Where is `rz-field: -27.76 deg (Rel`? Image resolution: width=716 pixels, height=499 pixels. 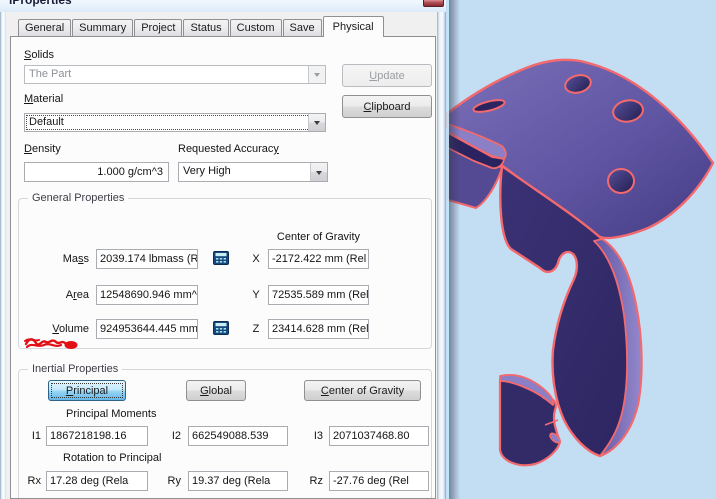
rz-field: -27.76 deg (Rel is located at coordinates (379, 481).